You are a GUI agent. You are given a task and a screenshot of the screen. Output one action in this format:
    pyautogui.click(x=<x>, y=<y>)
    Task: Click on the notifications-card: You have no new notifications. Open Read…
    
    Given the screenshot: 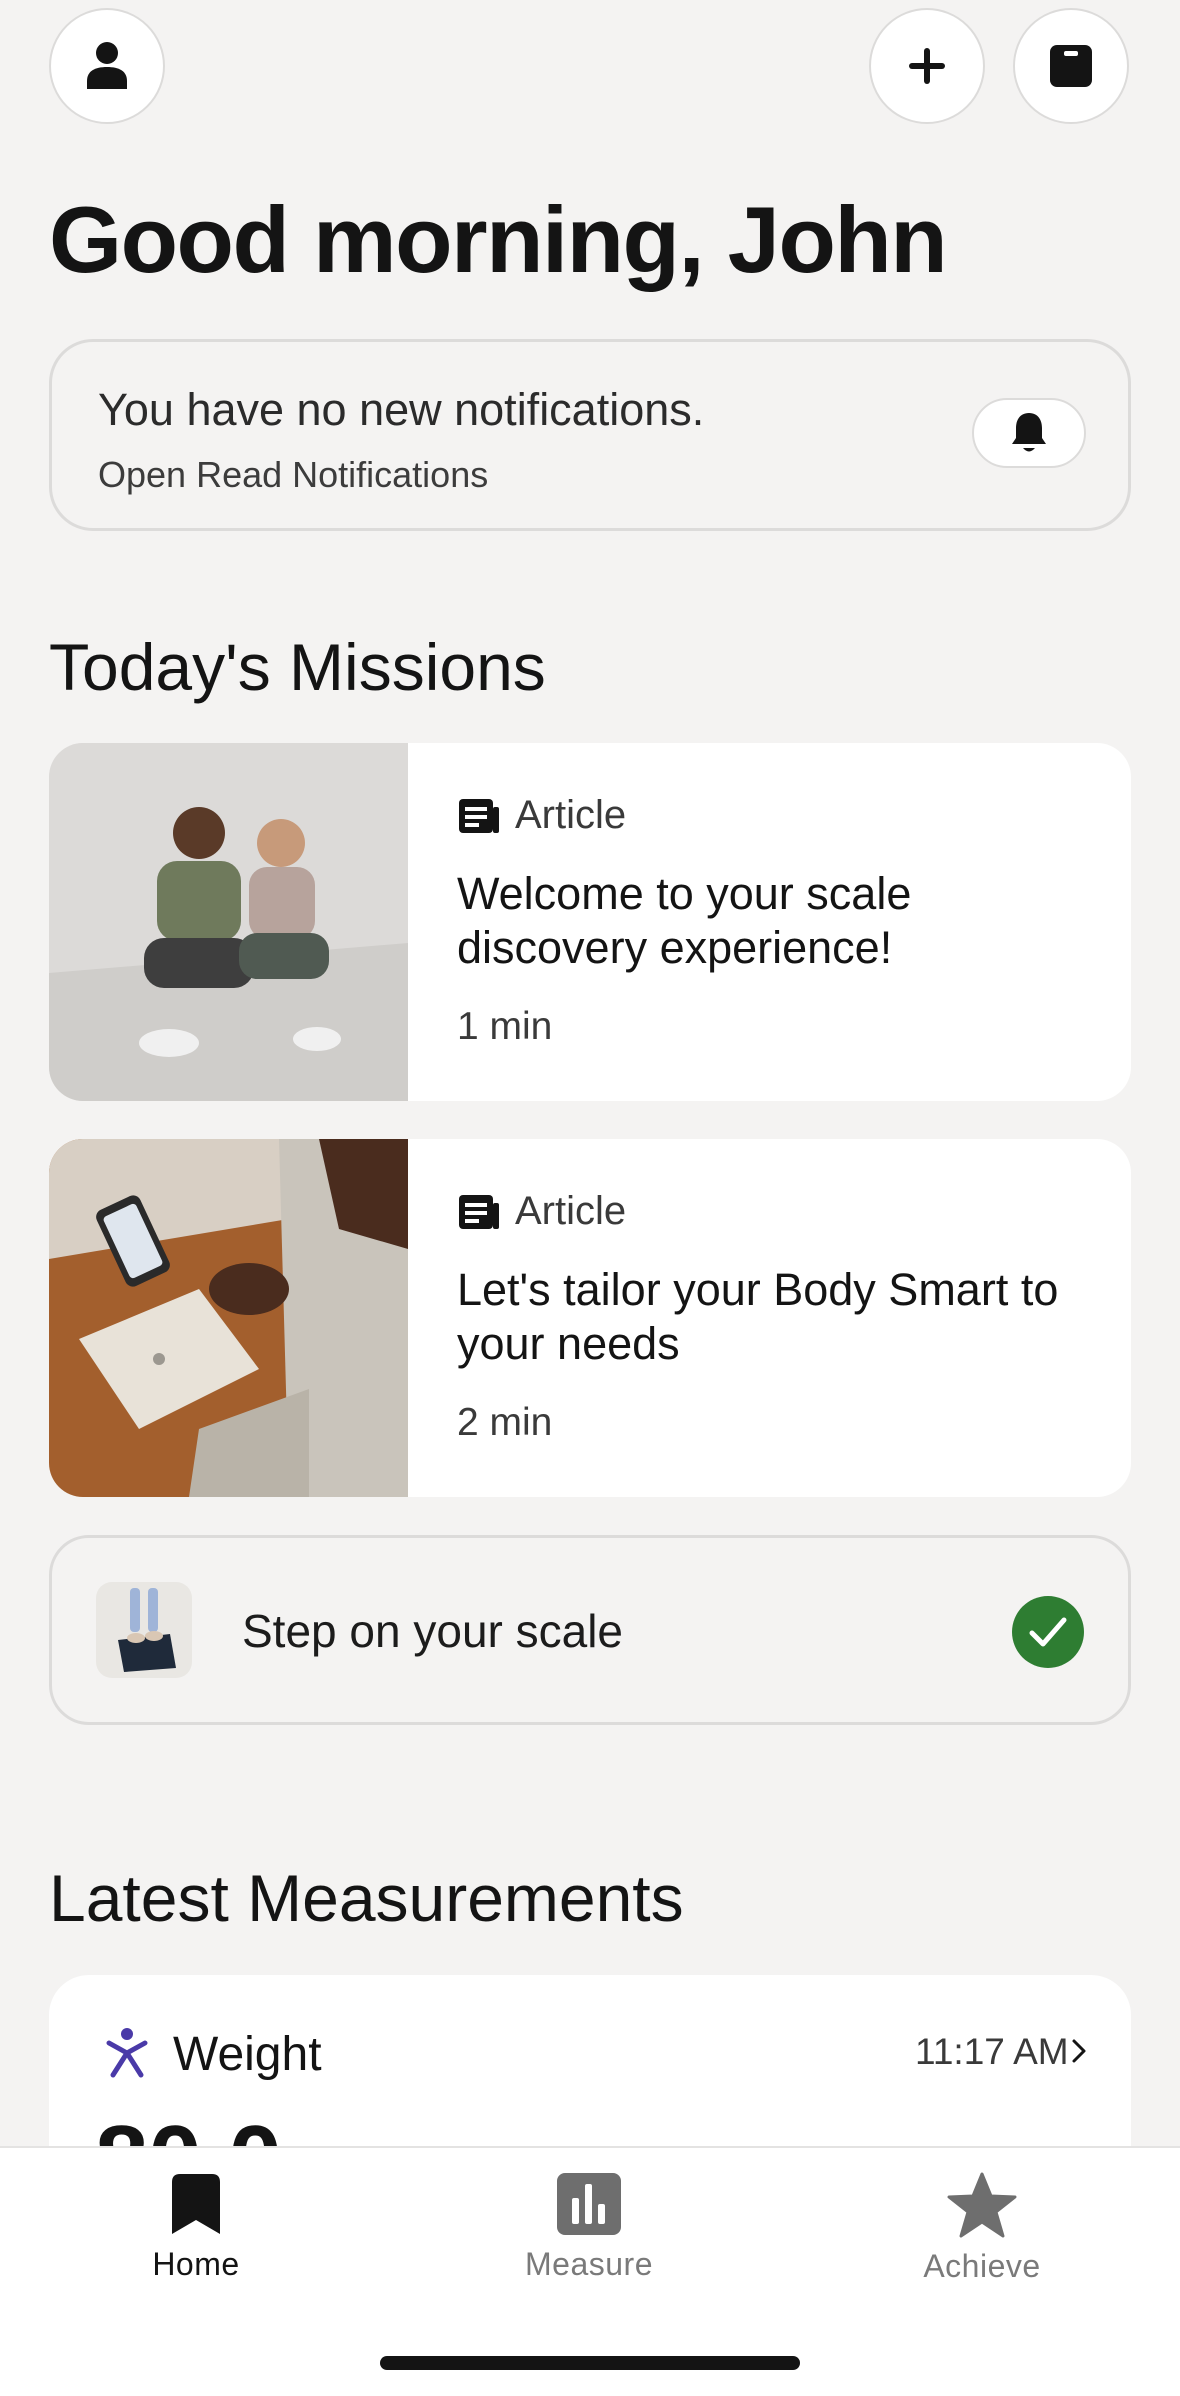 What is the action you would take?
    pyautogui.click(x=590, y=435)
    